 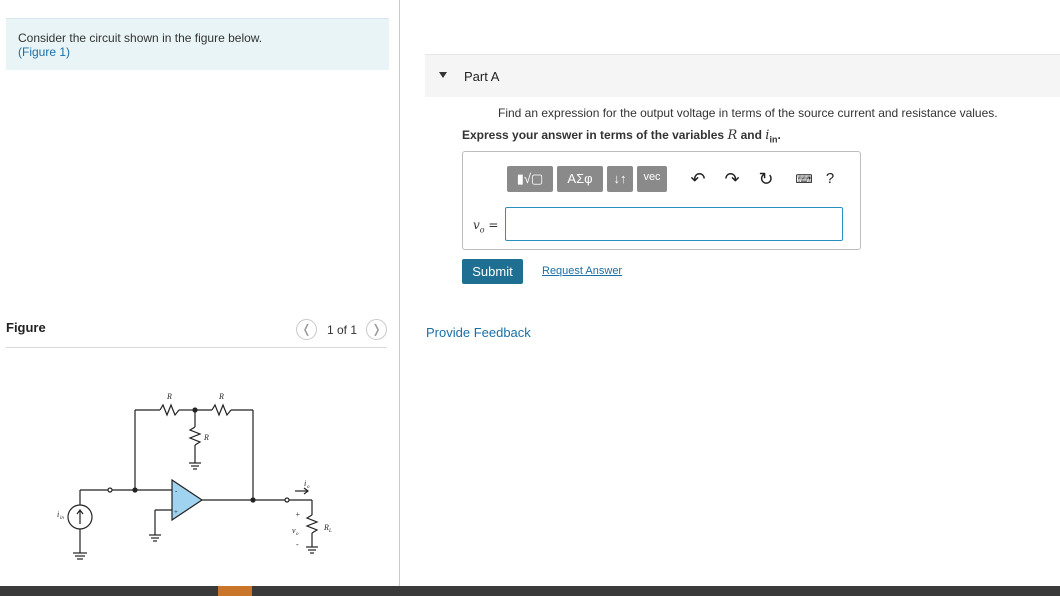 I want to click on answer-editor: ▮√▢ ΑΣφ ↓↑ vec ↶ ↷ ↻ ⌨ ? vo =, so click(x=661, y=200).